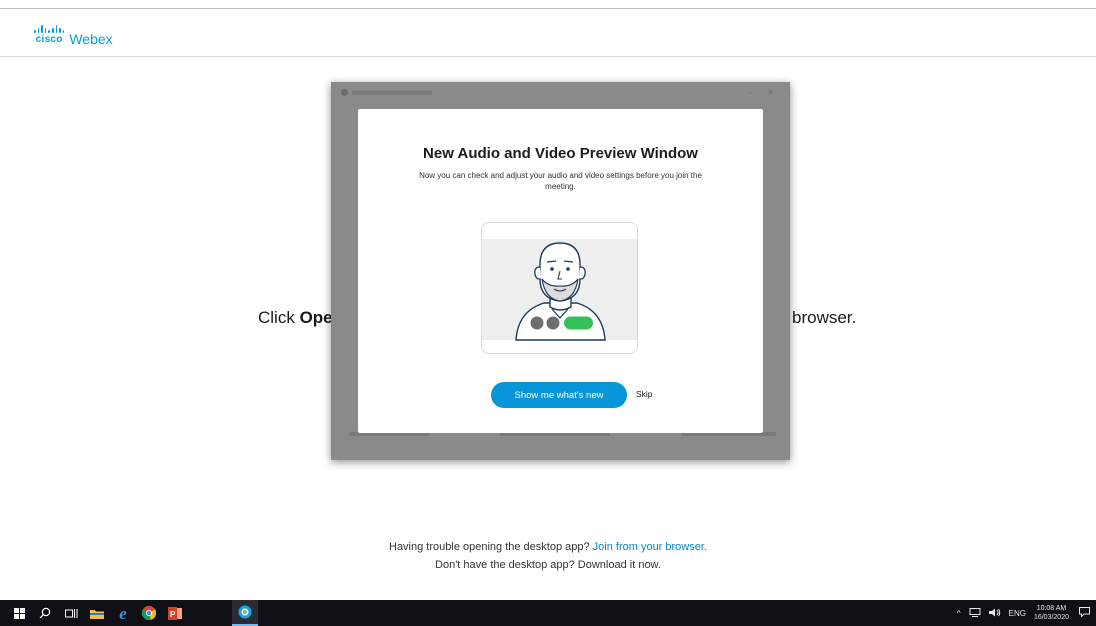 This screenshot has width=1096, height=626. Describe the element at coordinates (994, 613) in the screenshot. I see `volume-icon` at that location.